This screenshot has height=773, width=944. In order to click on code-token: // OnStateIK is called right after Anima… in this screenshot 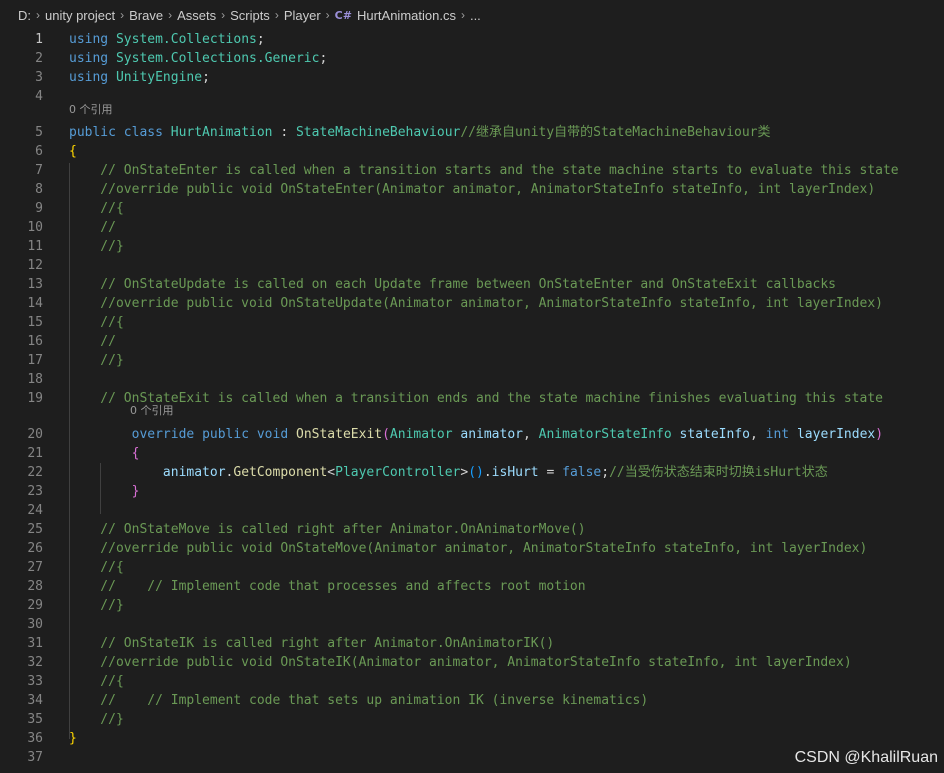, I will do `click(312, 643)`.